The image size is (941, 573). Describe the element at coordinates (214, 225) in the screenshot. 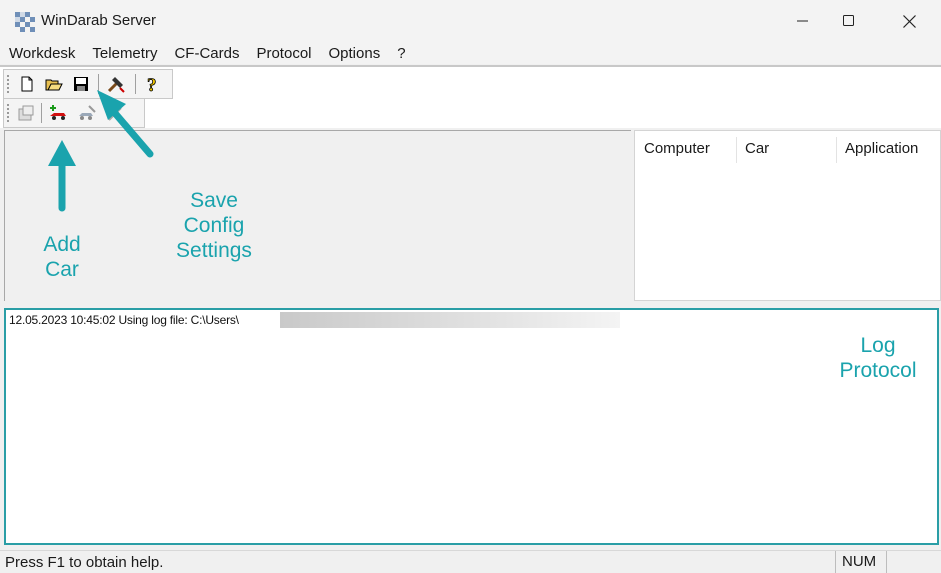

I see `annotation-save-config: Save Config Settings` at that location.